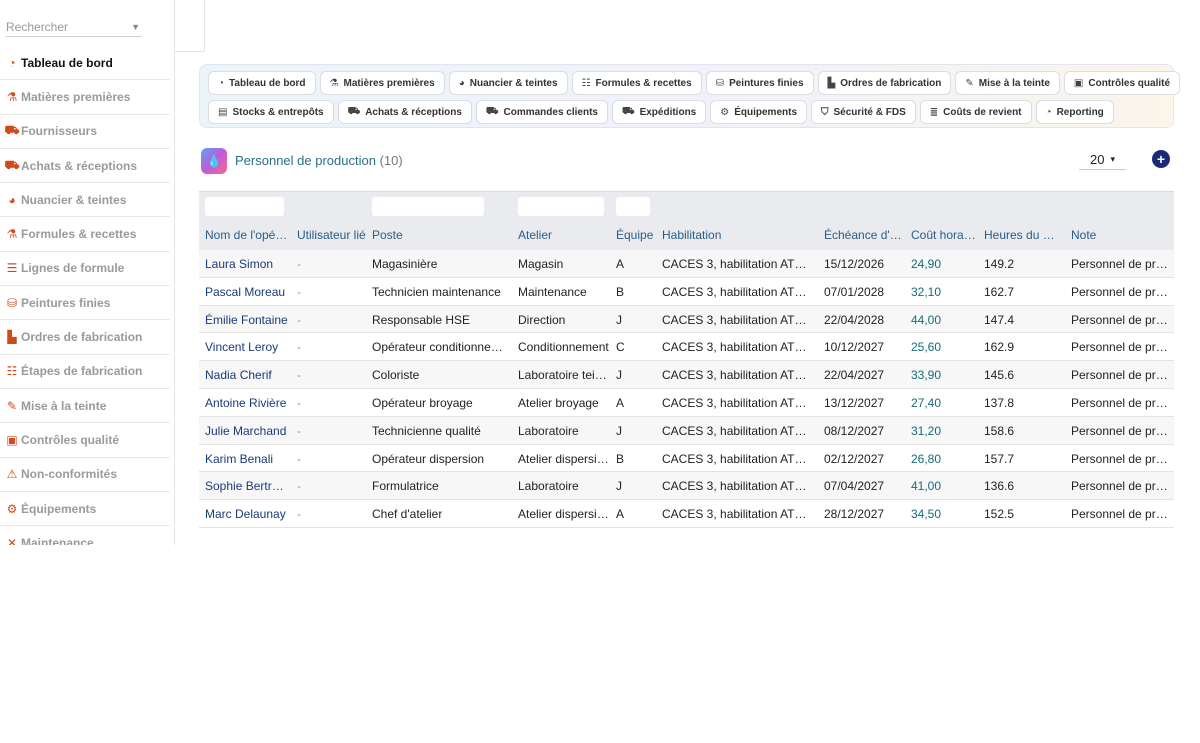  I want to click on sidebar-item-8: ▙ Ordres de fabrication, so click(85, 337).